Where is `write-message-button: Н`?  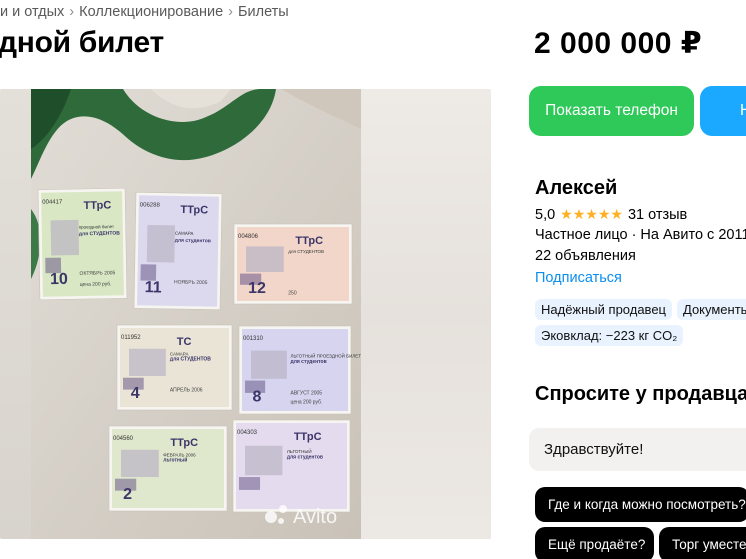
write-message-button: Н is located at coordinates (723, 111).